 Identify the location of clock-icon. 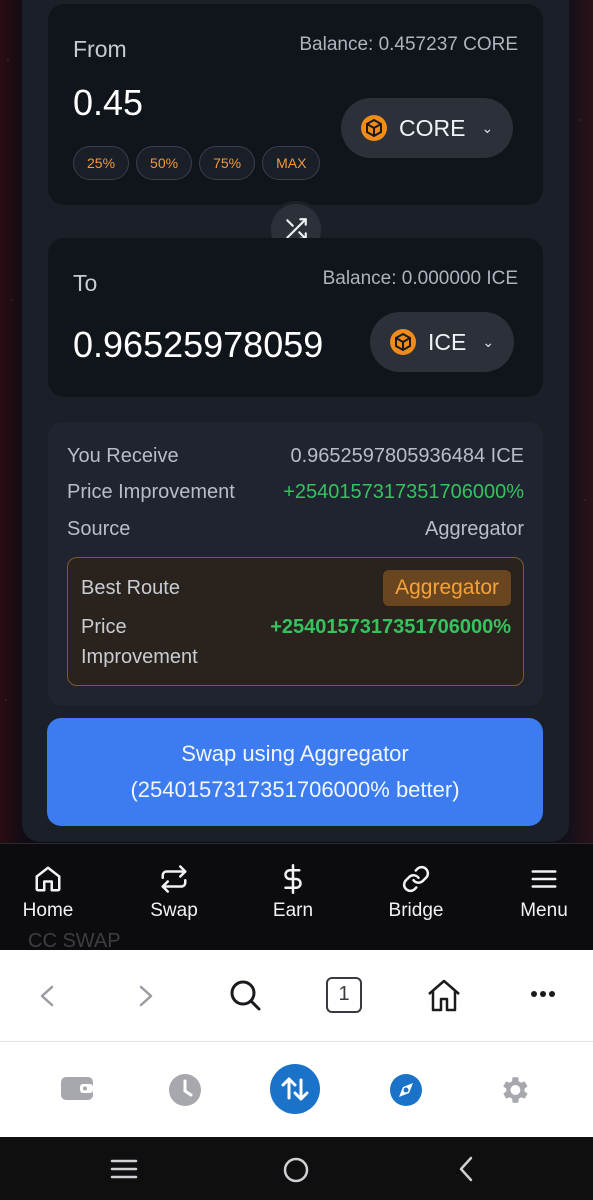
(185, 1090).